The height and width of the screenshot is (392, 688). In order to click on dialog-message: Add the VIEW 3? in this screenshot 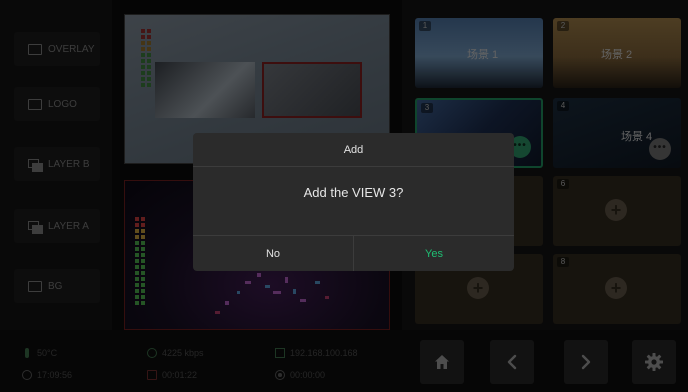, I will do `click(353, 192)`.